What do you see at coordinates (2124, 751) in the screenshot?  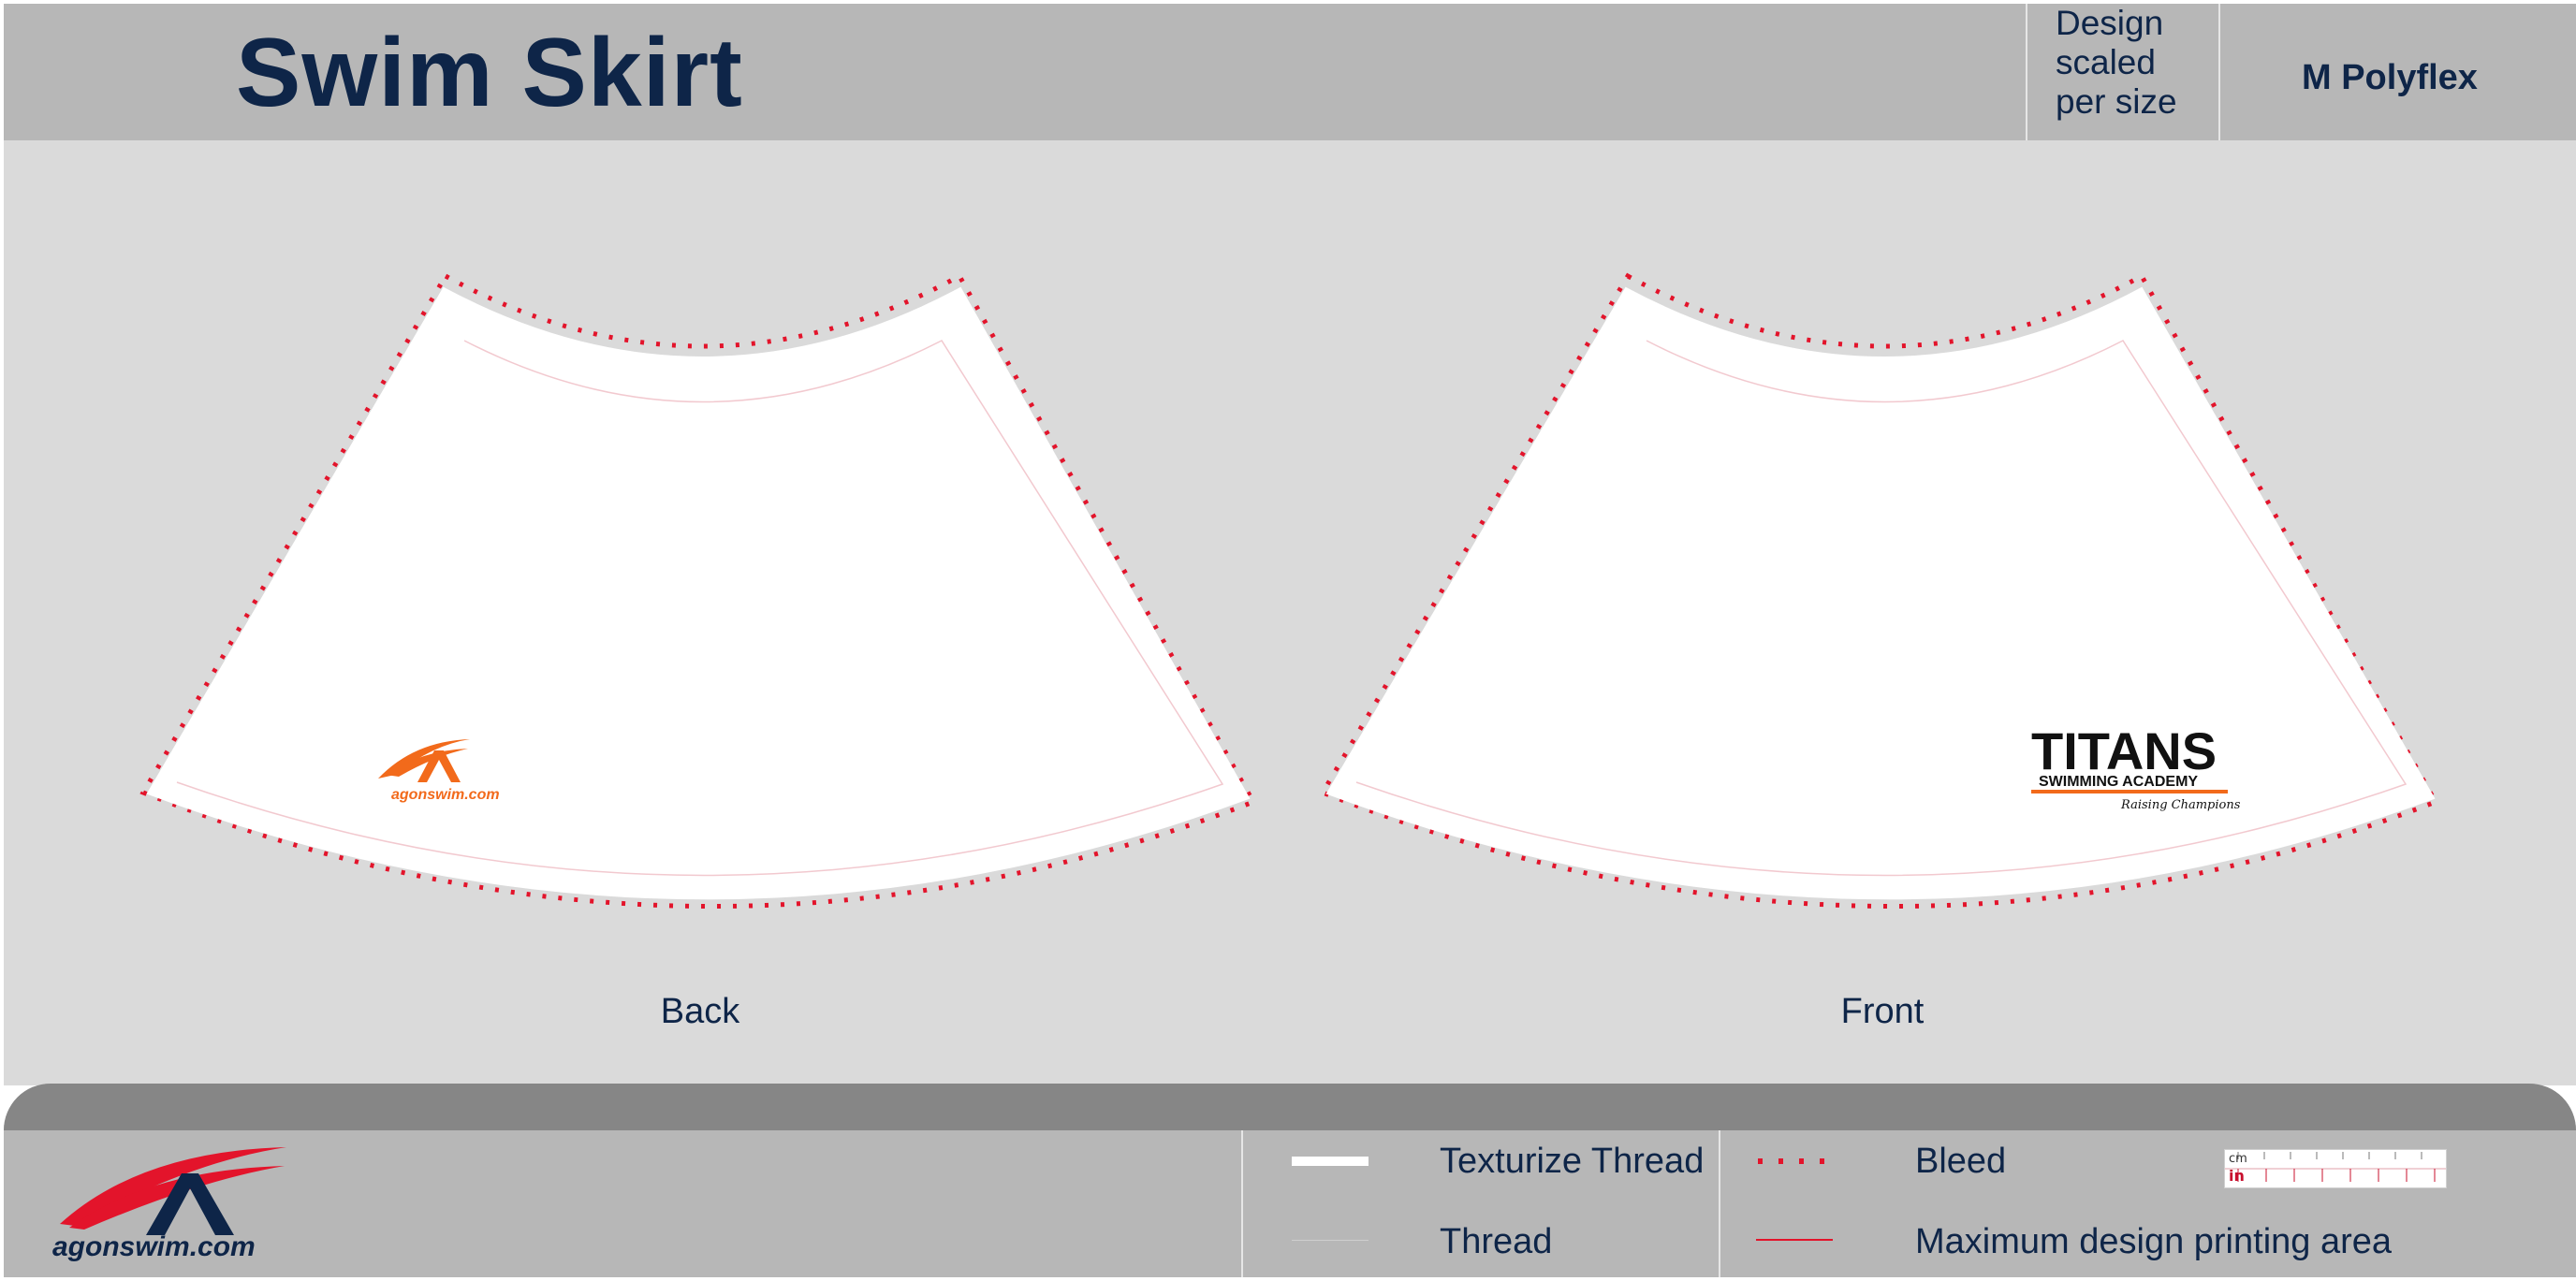 I see `titans-wordmark: TITANS` at bounding box center [2124, 751].